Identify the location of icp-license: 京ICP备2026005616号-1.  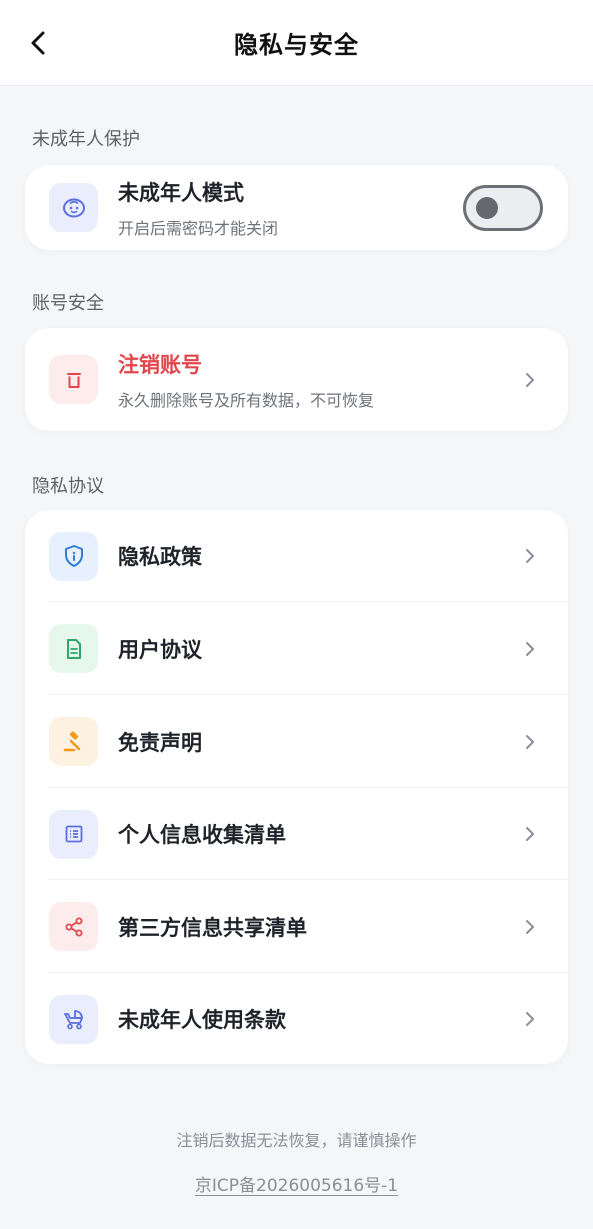
(296, 1183).